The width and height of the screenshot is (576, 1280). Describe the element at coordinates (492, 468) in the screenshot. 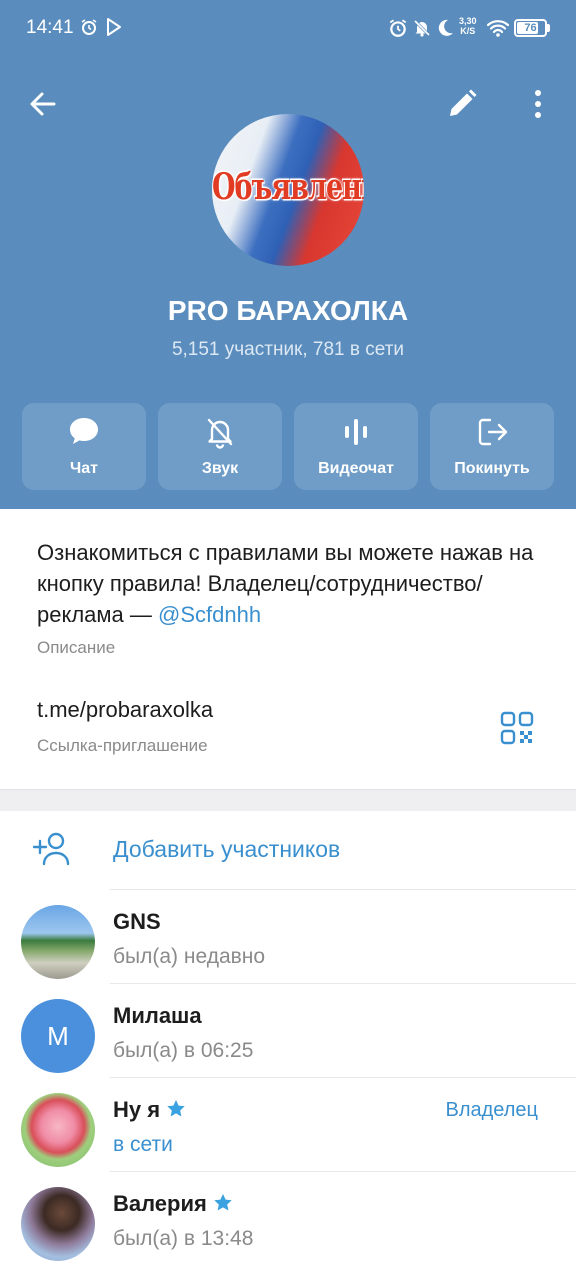

I see `leave-button-label: Покинуть` at that location.